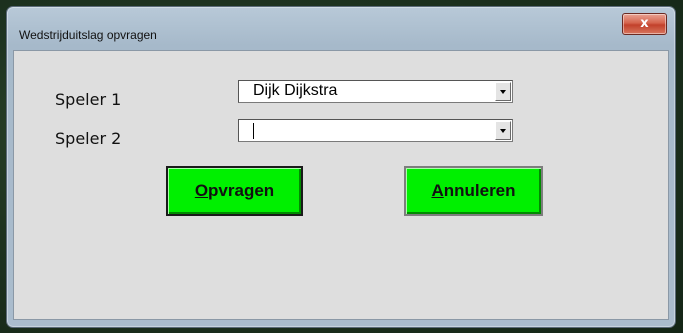 Image resolution: width=683 pixels, height=333 pixels. What do you see at coordinates (479, 190) in the screenshot?
I see `annuleren-label: nnuleren` at bounding box center [479, 190].